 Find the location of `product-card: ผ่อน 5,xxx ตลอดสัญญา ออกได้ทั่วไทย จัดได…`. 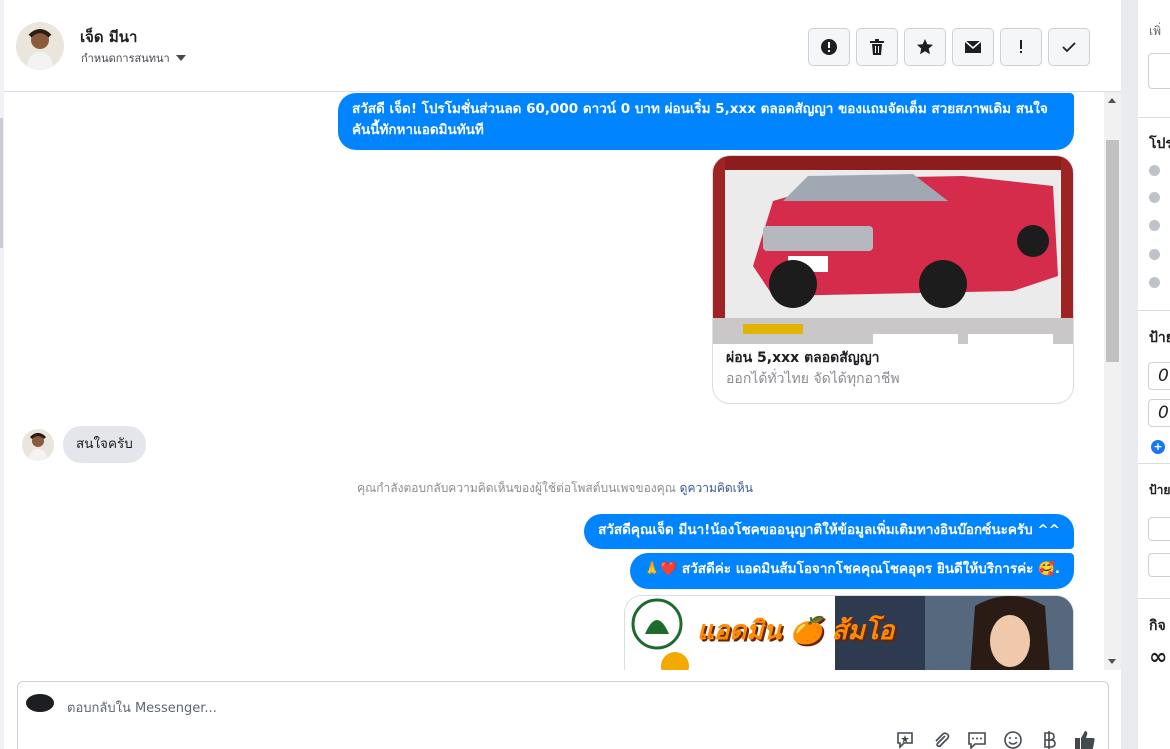

product-card: ผ่อน 5,xxx ตลอดสัญญา ออกได้ทั่วไทย จัดได… is located at coordinates (893, 279).